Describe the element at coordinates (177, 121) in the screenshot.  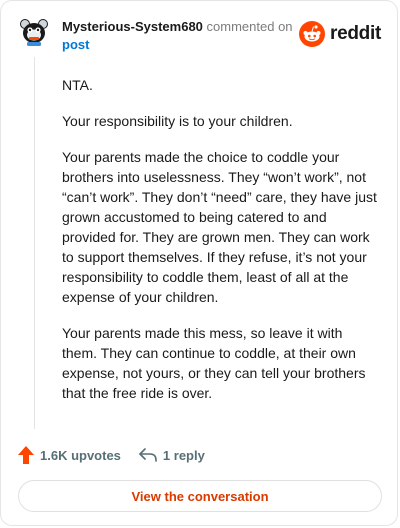
I see `comment-paragraph: Your responsibility is to your children.` at that location.